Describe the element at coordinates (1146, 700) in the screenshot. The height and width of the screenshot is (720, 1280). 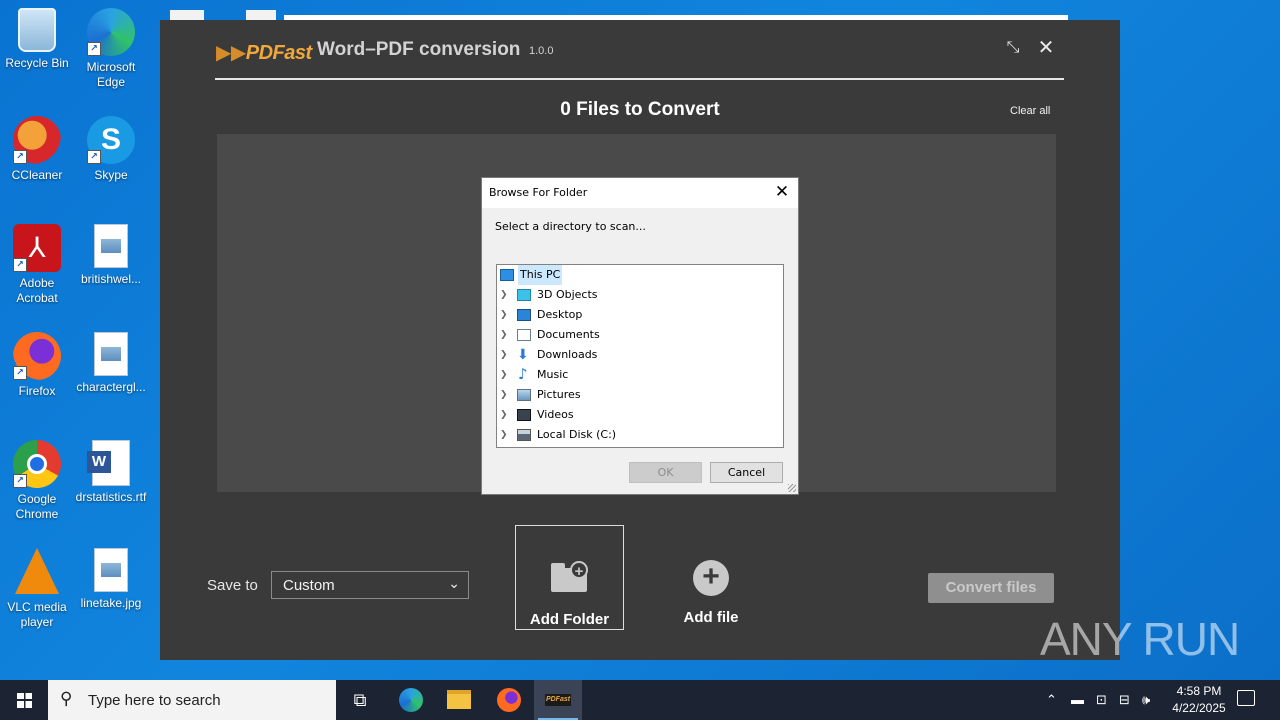
I see `volume-icon: 🕪` at that location.